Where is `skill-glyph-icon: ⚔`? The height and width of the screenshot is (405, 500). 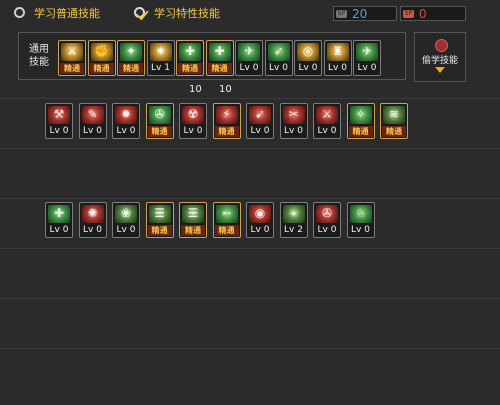
skill-glyph-icon: ⚔ is located at coordinates (72, 51).